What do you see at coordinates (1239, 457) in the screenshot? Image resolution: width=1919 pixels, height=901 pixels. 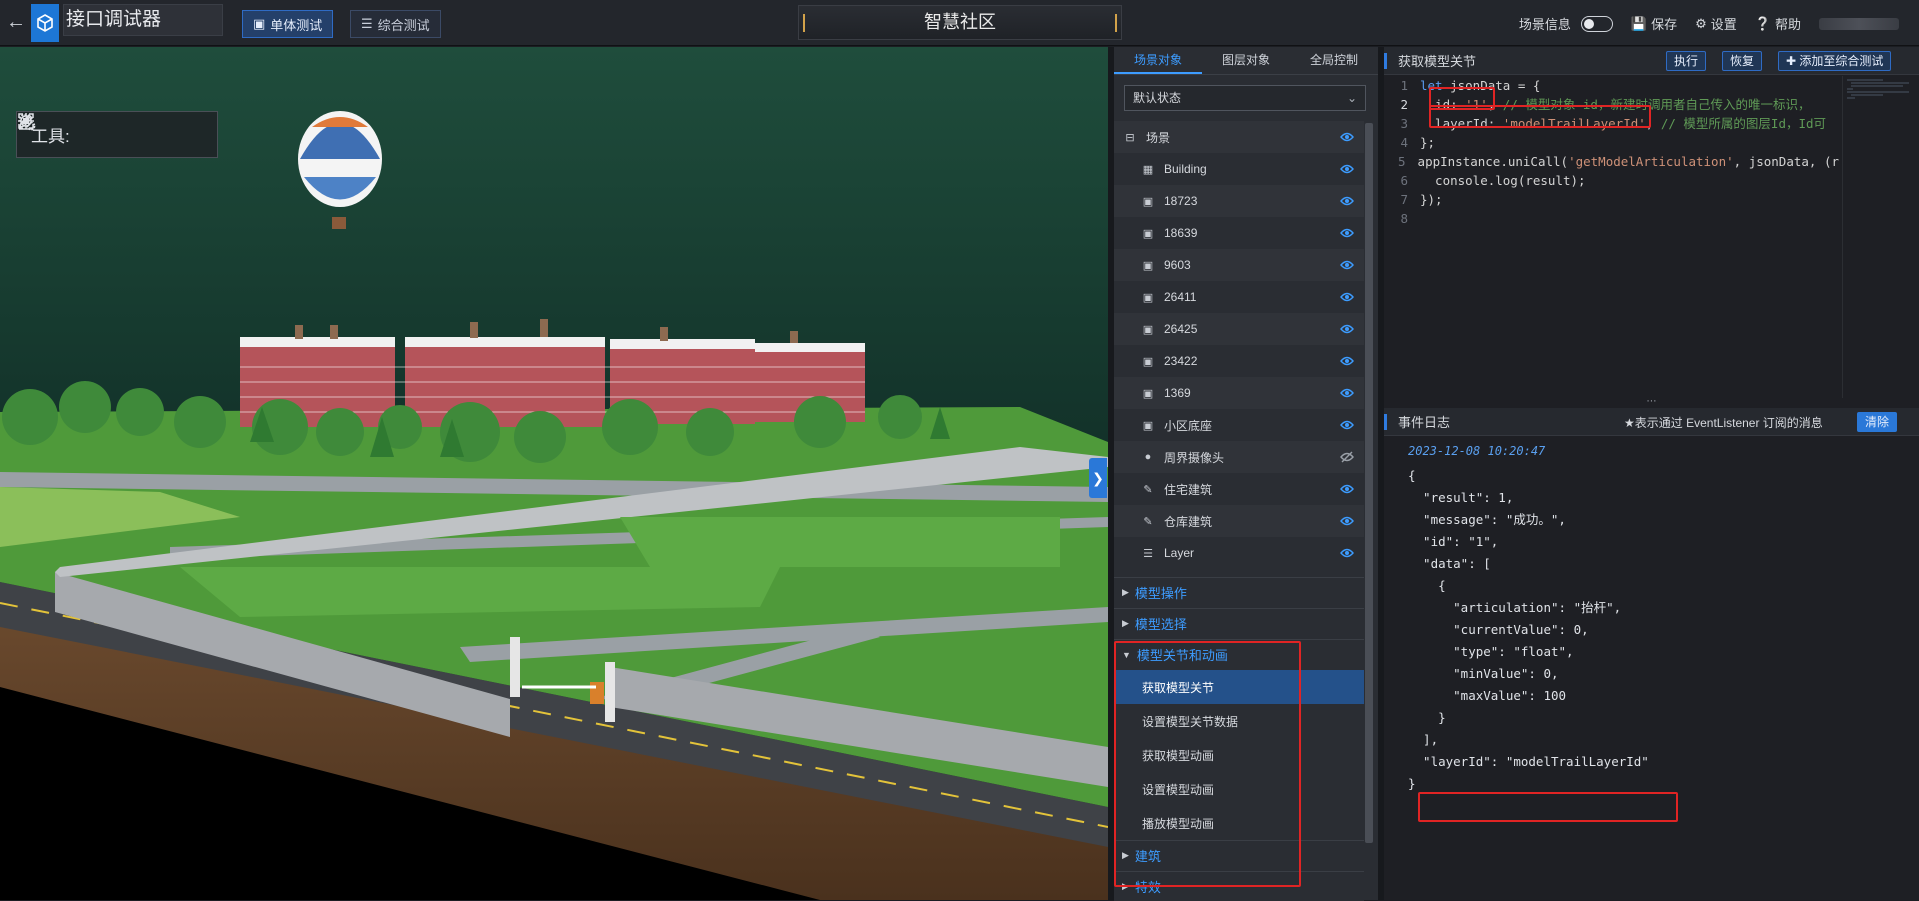 I see `tree-item-perimeter-camera: ● 周界摄像头` at bounding box center [1239, 457].